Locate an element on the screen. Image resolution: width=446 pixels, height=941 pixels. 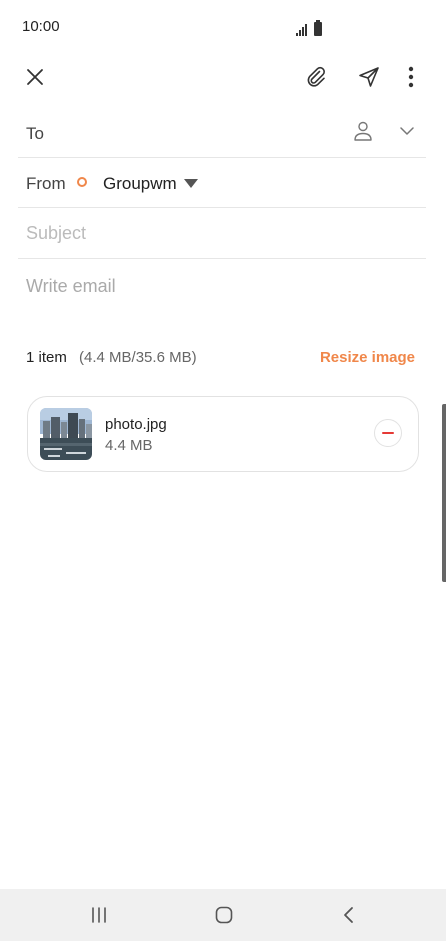
contacts-button is located at coordinates (364, 132).